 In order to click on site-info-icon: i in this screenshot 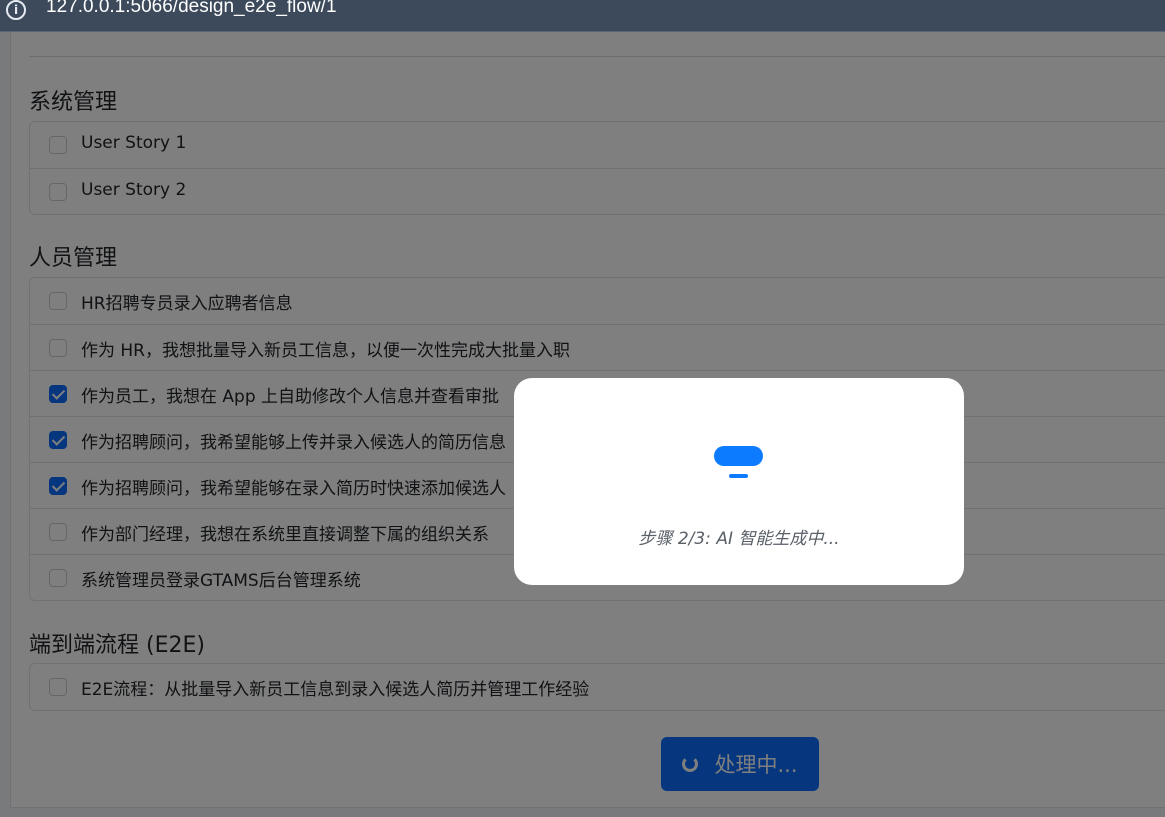, I will do `click(16, 10)`.